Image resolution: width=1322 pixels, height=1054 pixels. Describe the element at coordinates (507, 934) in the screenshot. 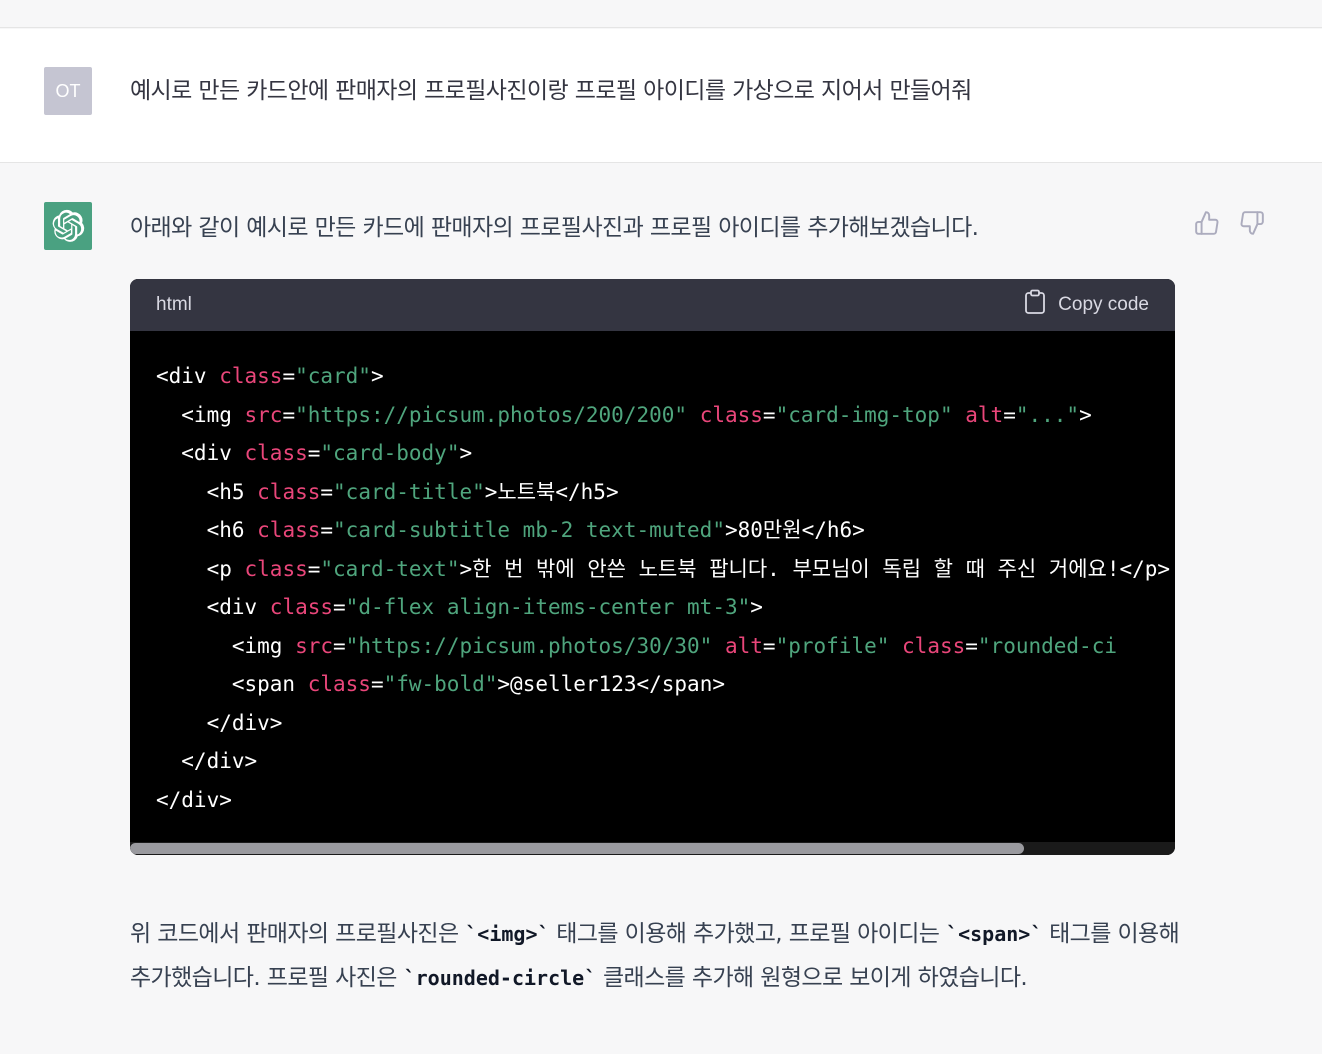

I see `inline-code: `<img>`` at that location.